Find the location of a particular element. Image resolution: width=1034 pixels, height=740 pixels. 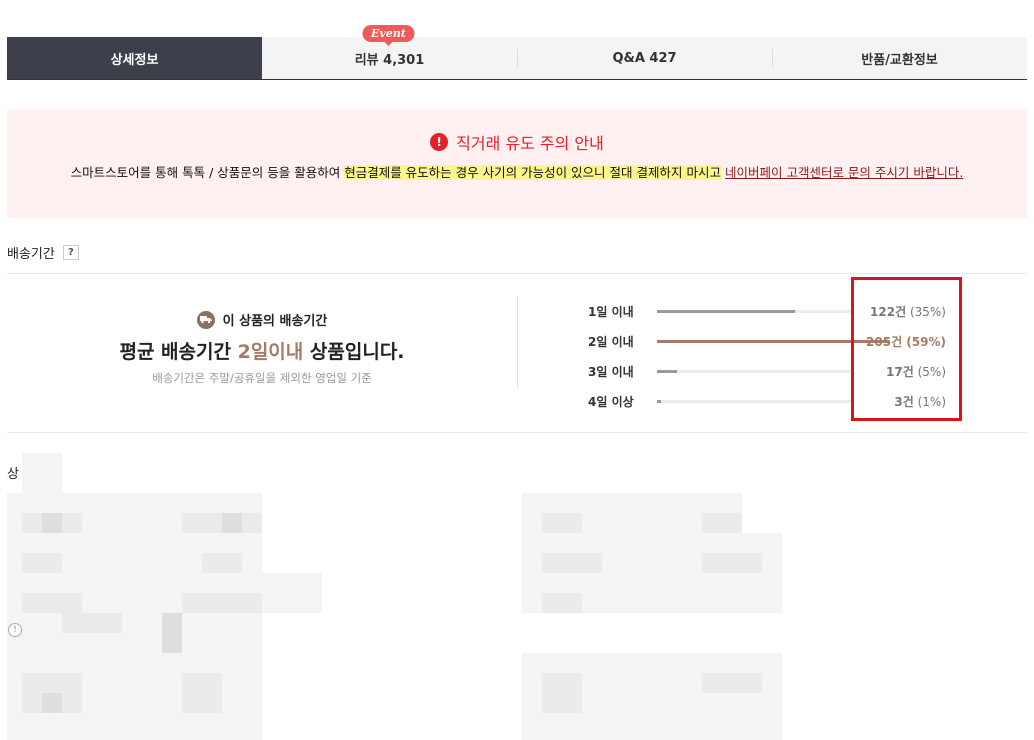

avg-prefix: 평균 배송기간 is located at coordinates (178, 352).